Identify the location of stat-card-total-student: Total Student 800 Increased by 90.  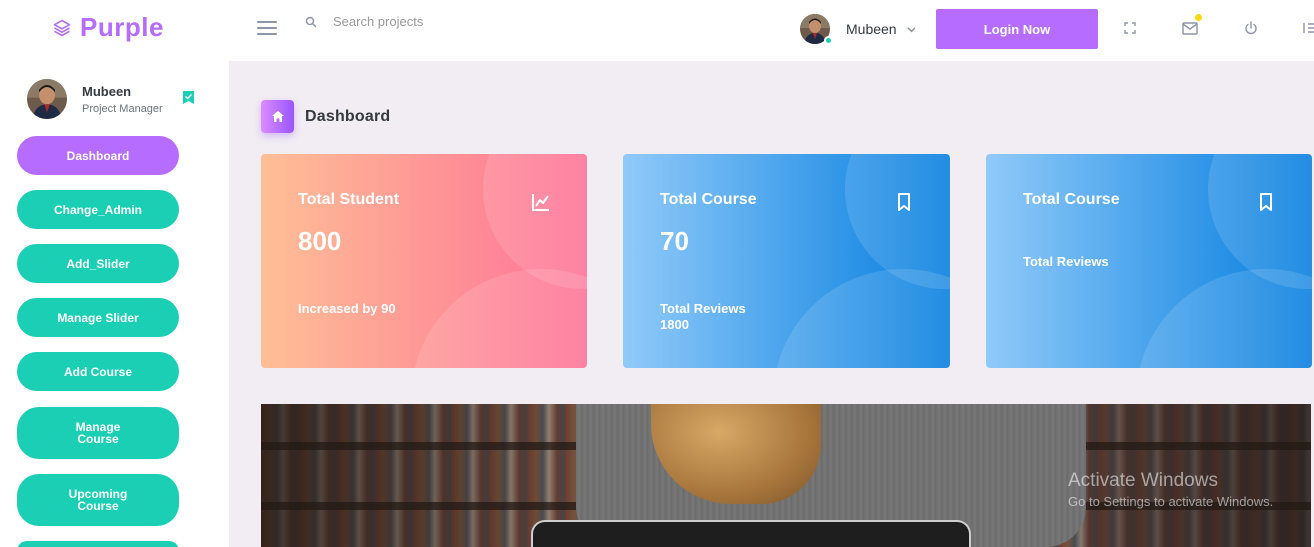
(424, 261).